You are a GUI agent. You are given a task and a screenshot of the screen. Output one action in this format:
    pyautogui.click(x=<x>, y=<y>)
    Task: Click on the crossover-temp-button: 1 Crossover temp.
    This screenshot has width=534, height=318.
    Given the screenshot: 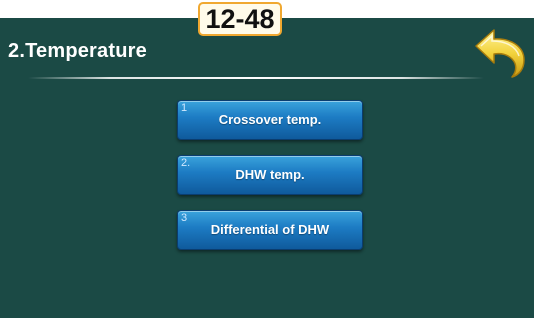 What is the action you would take?
    pyautogui.click(x=270, y=120)
    